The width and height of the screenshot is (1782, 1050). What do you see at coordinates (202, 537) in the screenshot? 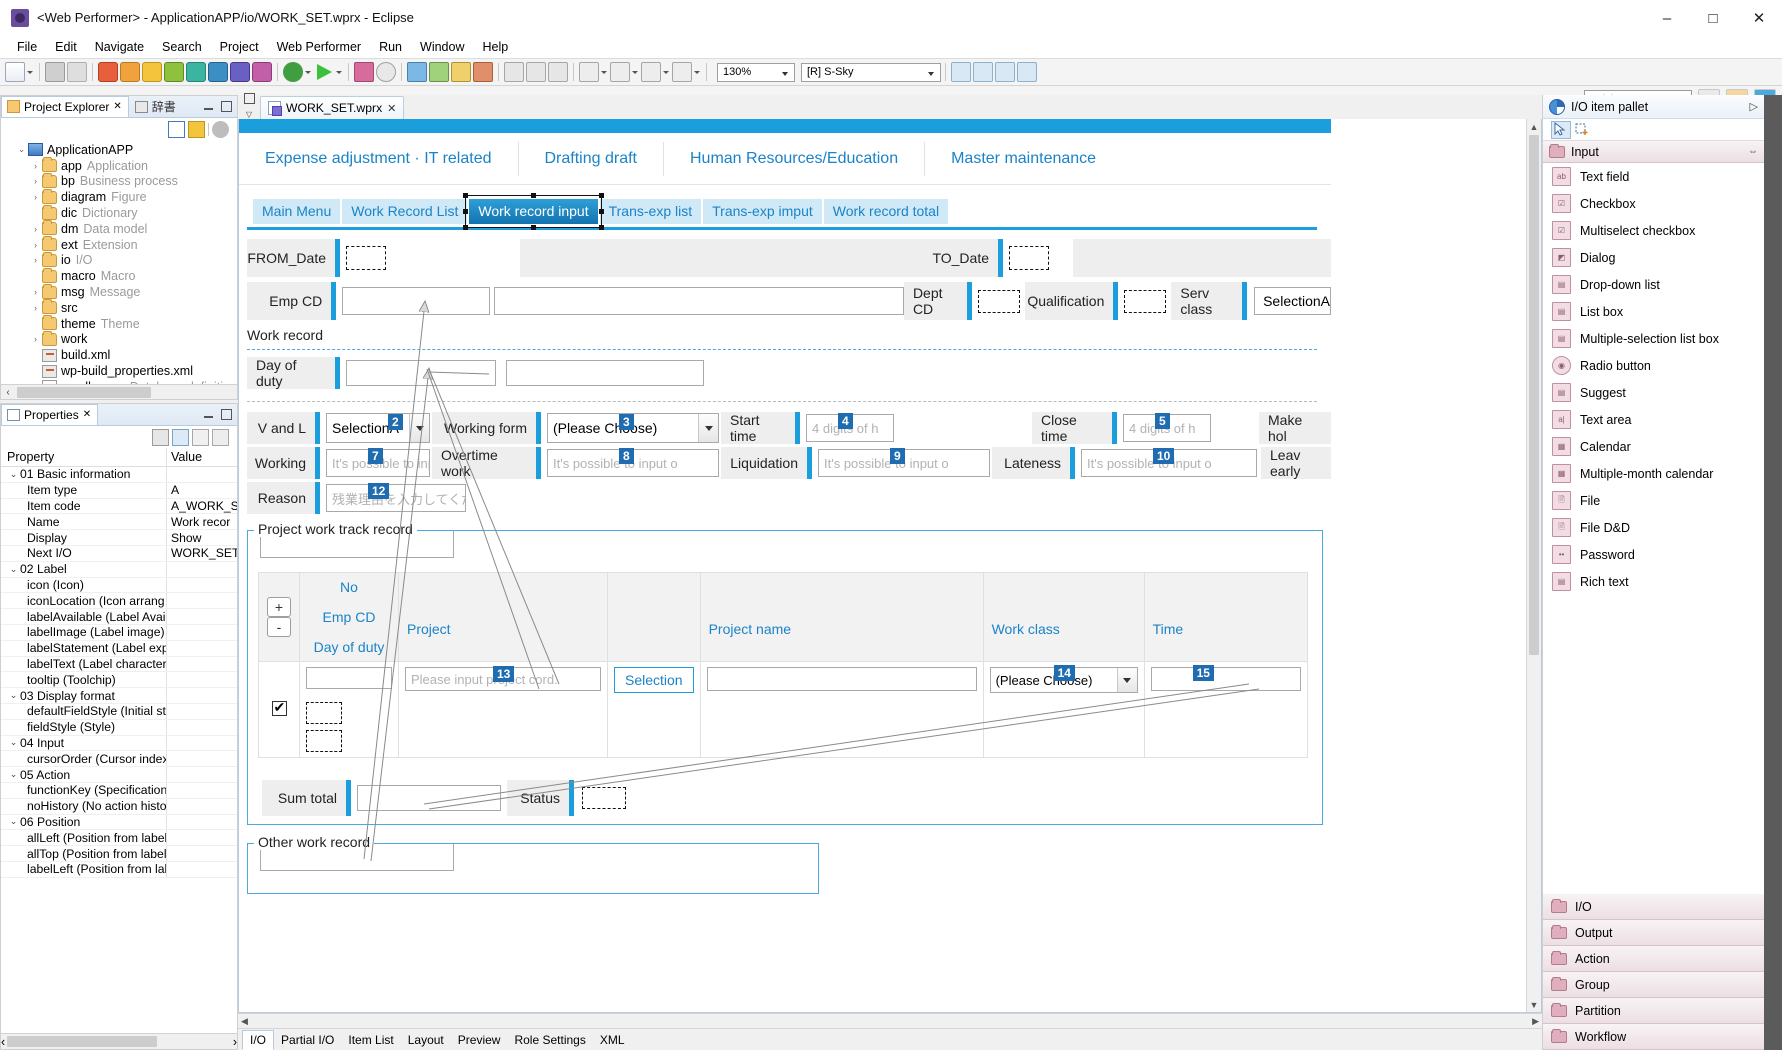
I see `property-value-cell: Show` at bounding box center [202, 537].